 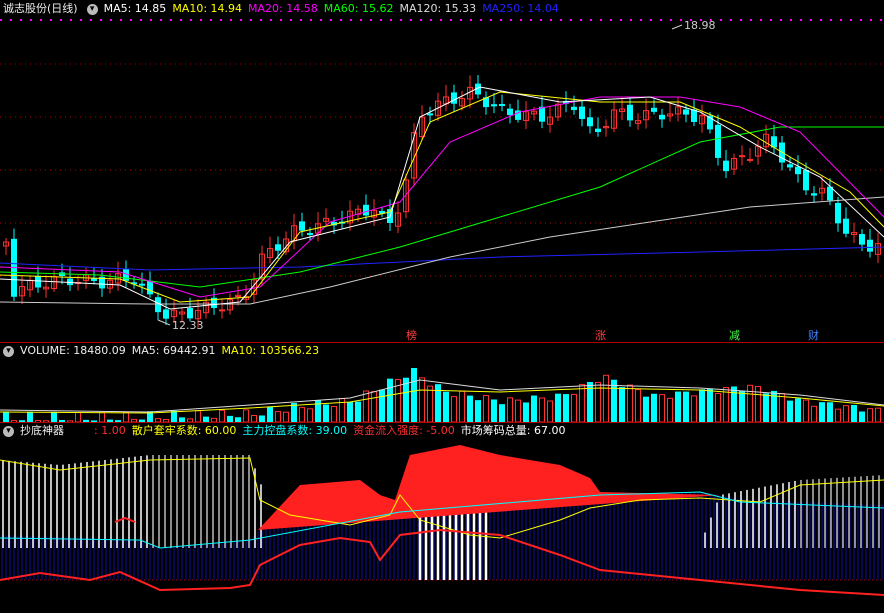 I want to click on event-marker-bang: 榜, so click(x=411, y=335).